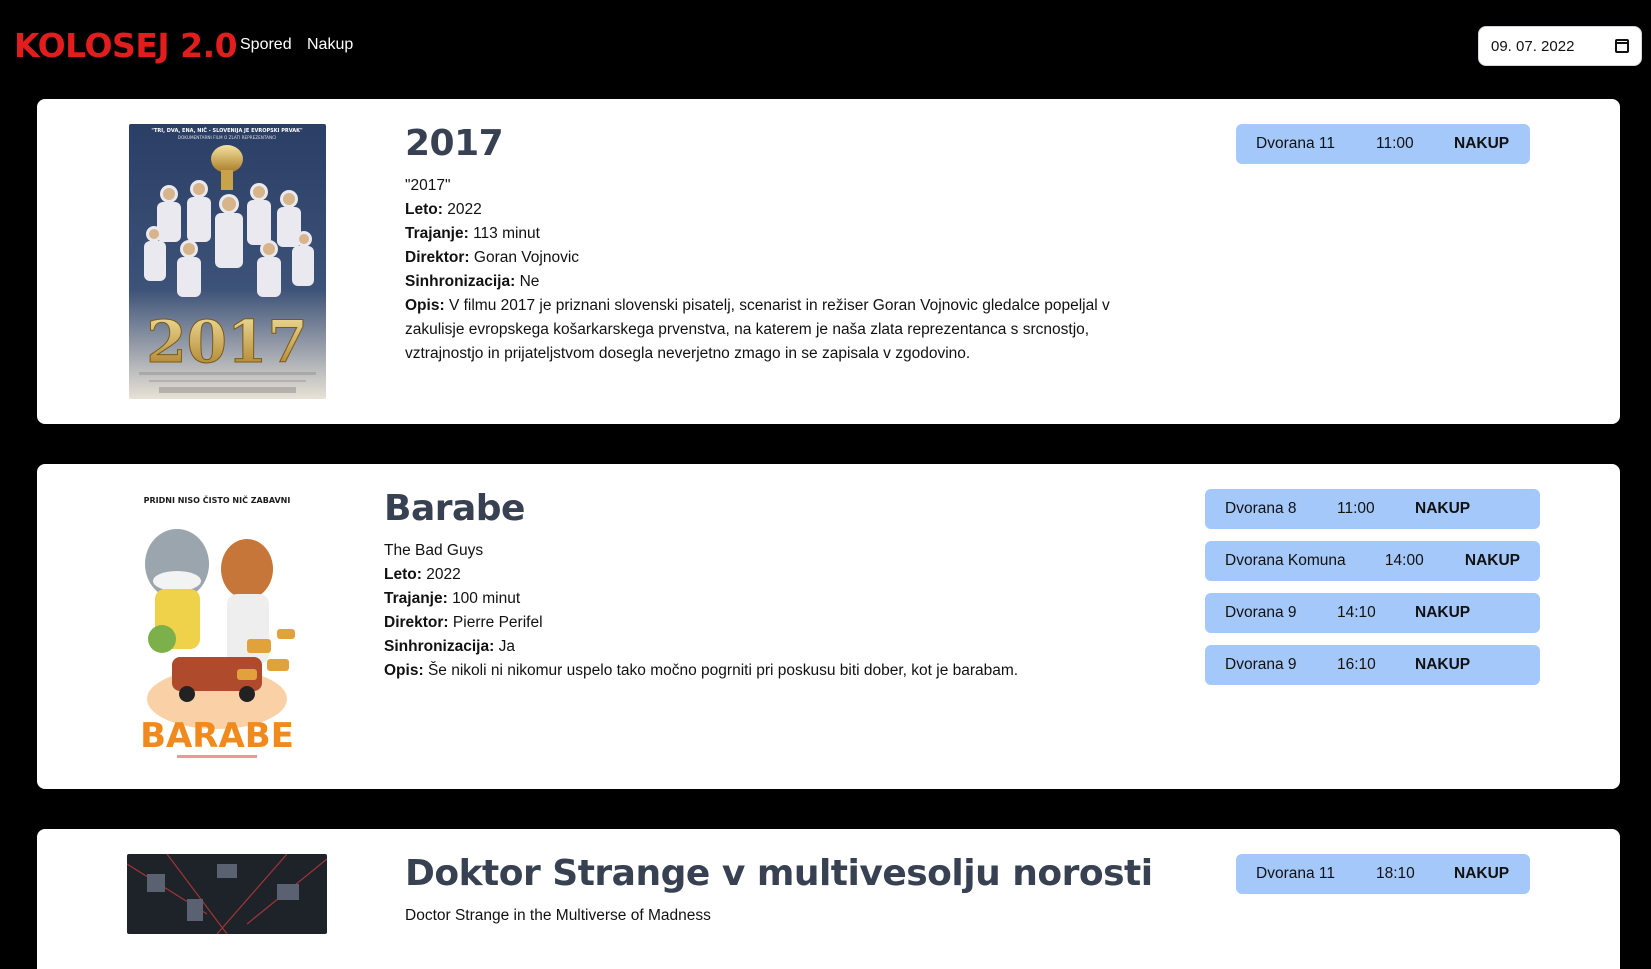 The height and width of the screenshot is (969, 1651). What do you see at coordinates (744, 599) in the screenshot?
I see `movie-duration: Trajanje: 100 minut` at bounding box center [744, 599].